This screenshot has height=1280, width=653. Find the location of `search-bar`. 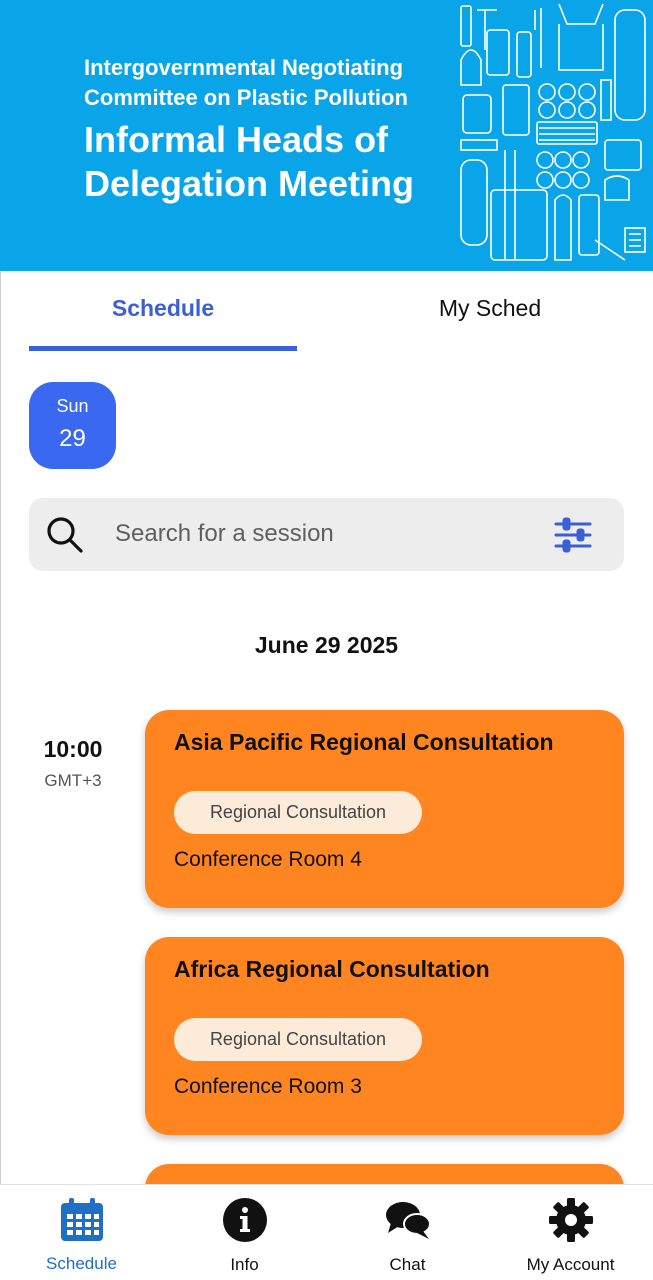

search-bar is located at coordinates (326, 534).